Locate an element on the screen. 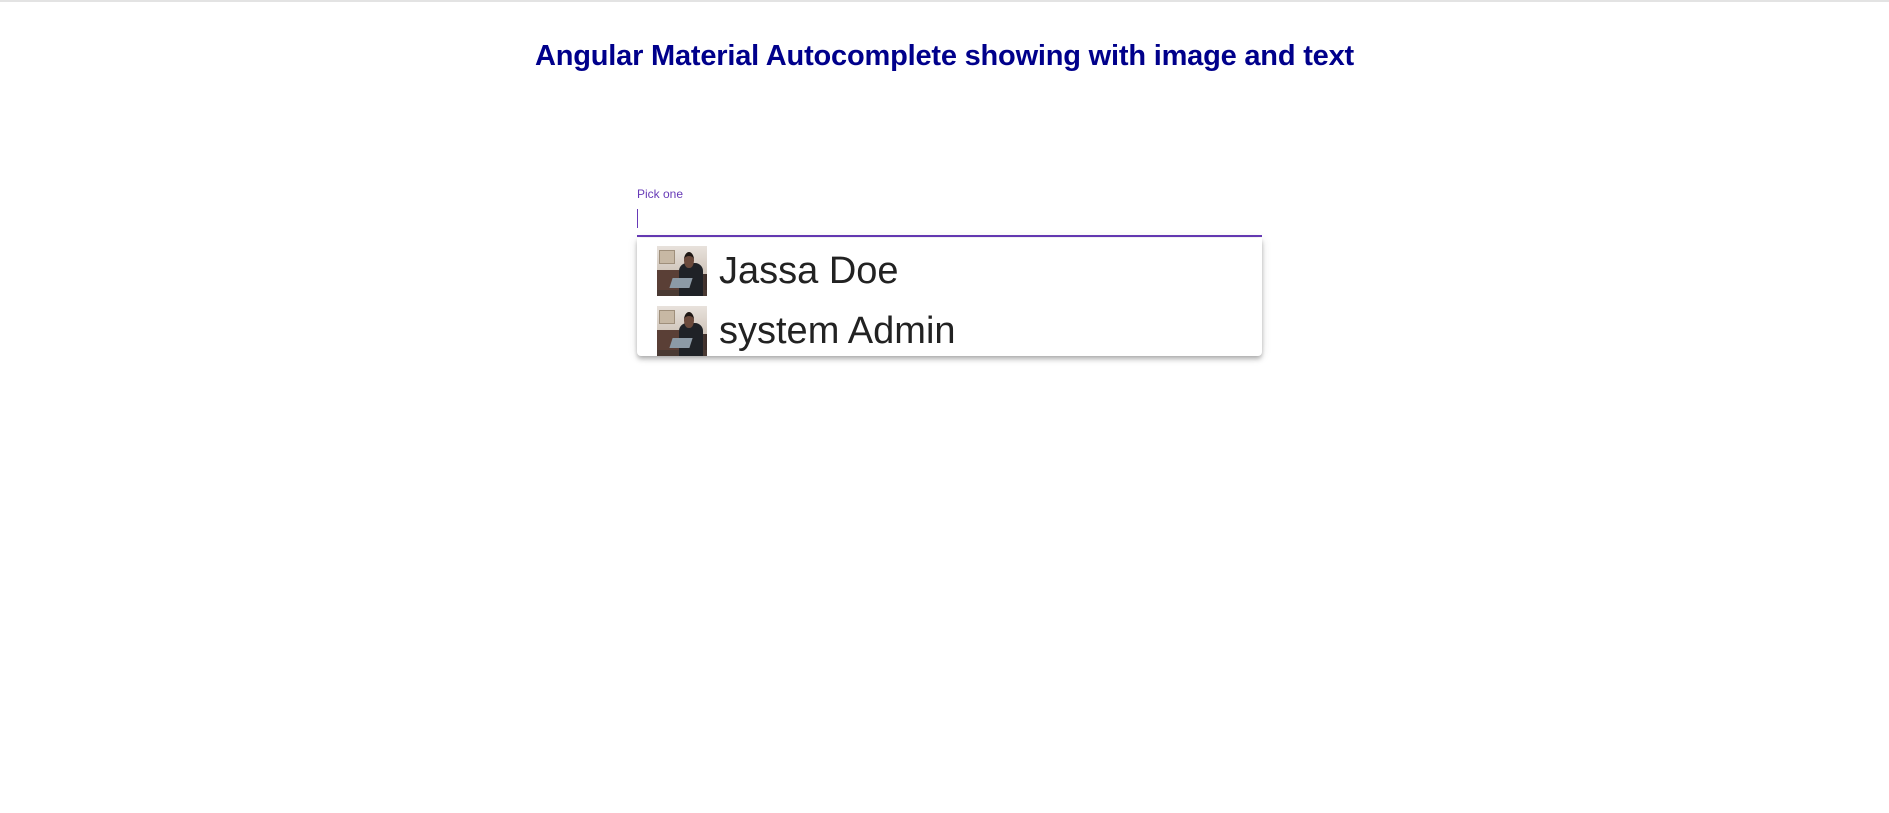 This screenshot has height=813, width=1889. text-caret is located at coordinates (637, 218).